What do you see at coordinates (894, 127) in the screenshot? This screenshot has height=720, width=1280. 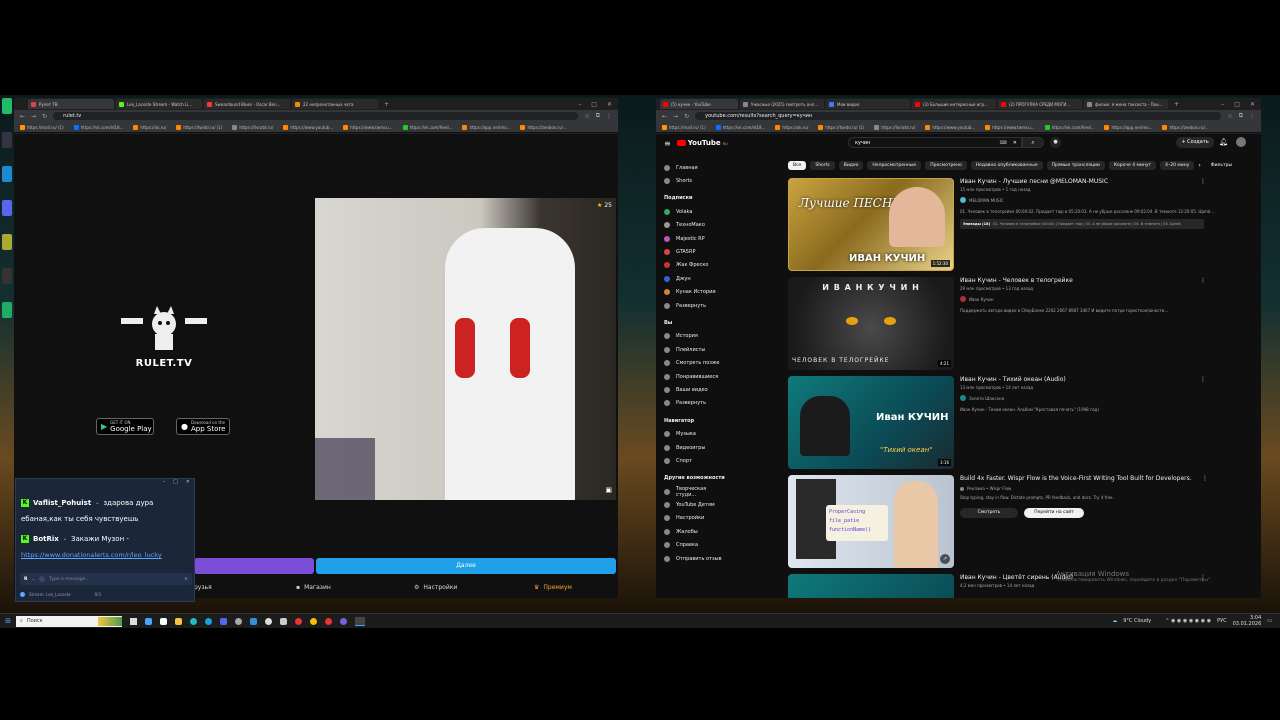 I see `bookmark: https://livratd.ru/` at bounding box center [894, 127].